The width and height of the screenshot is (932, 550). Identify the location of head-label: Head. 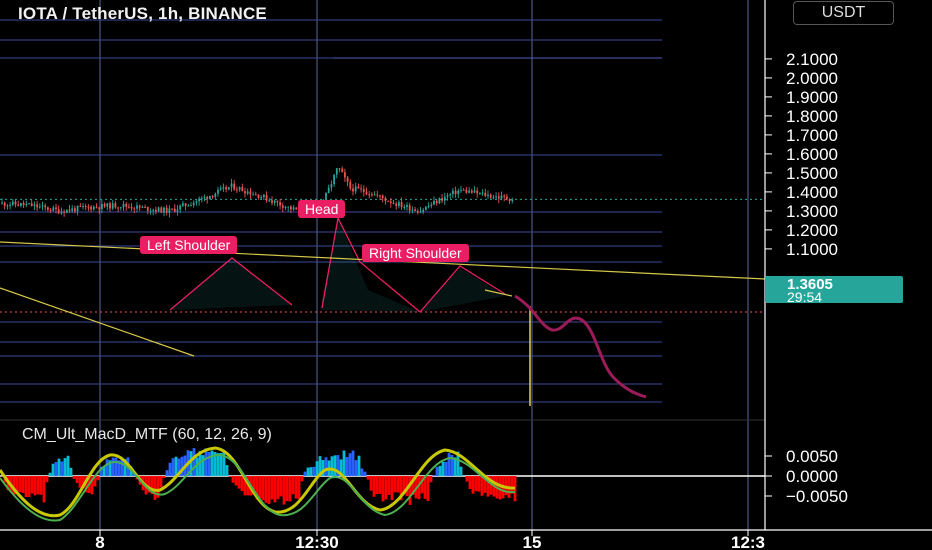
(322, 209).